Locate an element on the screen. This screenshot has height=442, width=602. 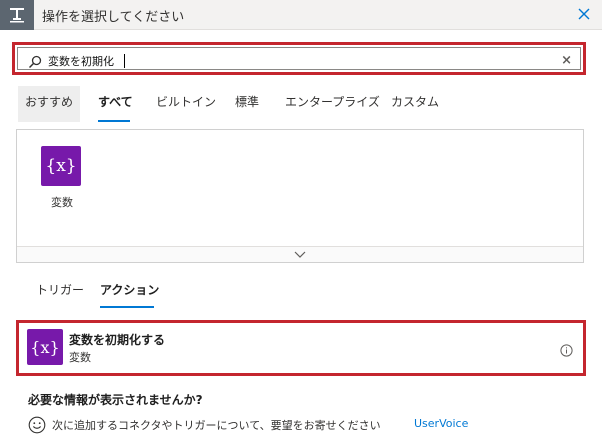
feedback-text: 次に追加するコネクタやトリガーについて、要望をお寄せください is located at coordinates (216, 425).